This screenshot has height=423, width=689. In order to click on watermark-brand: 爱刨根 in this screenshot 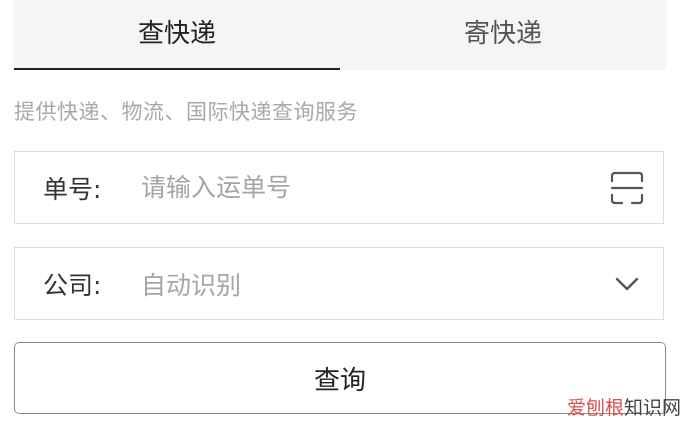, I will do `click(595, 408)`.